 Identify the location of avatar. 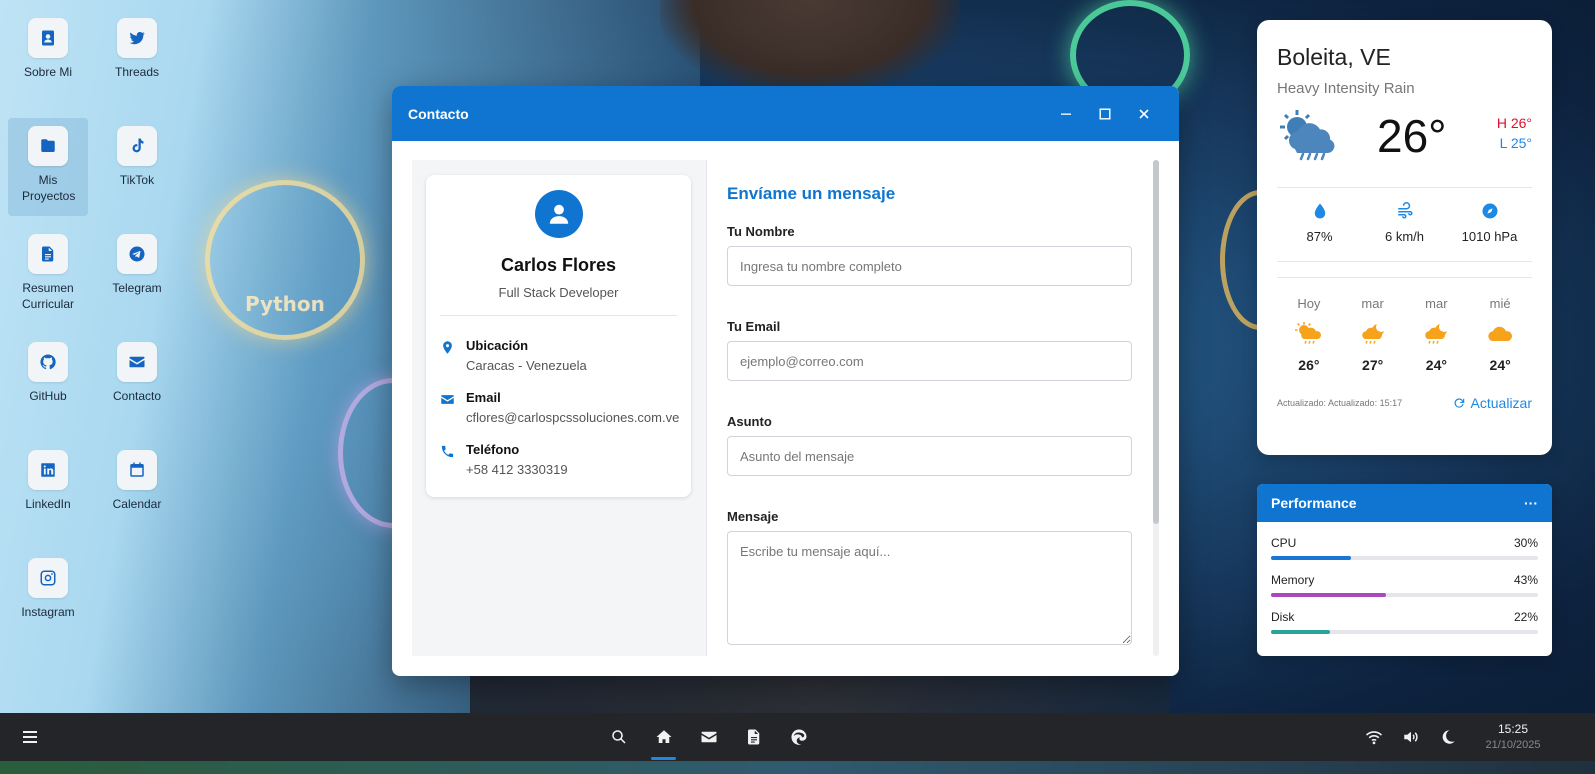
(558, 214).